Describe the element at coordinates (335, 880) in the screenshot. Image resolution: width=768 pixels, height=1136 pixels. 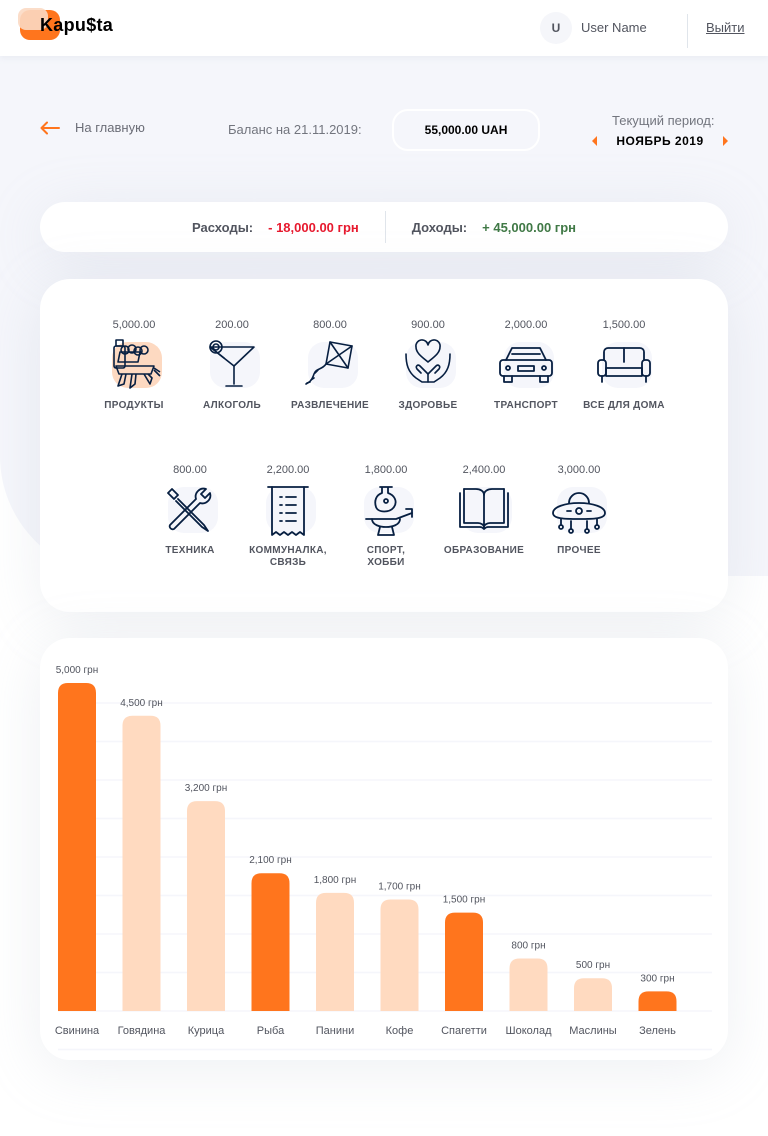
I see `bar-value-label: 1,800 грн` at that location.